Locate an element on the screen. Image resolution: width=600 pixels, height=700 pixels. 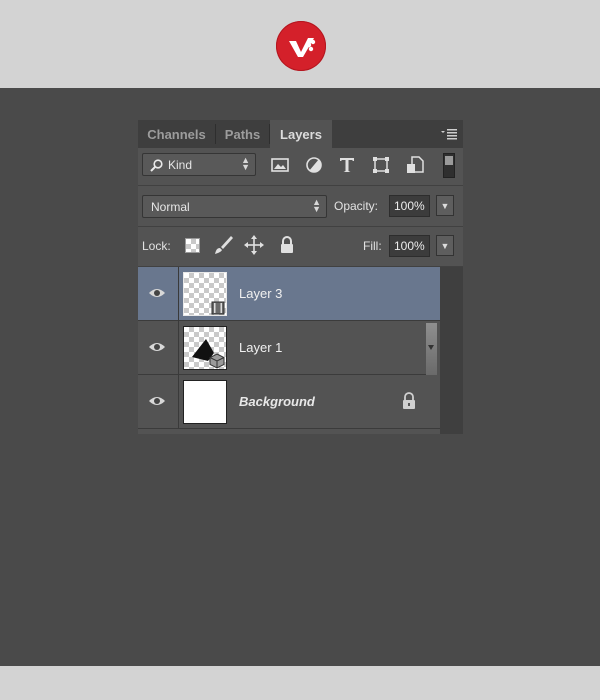
fill-field: 100% is located at coordinates (409, 246).